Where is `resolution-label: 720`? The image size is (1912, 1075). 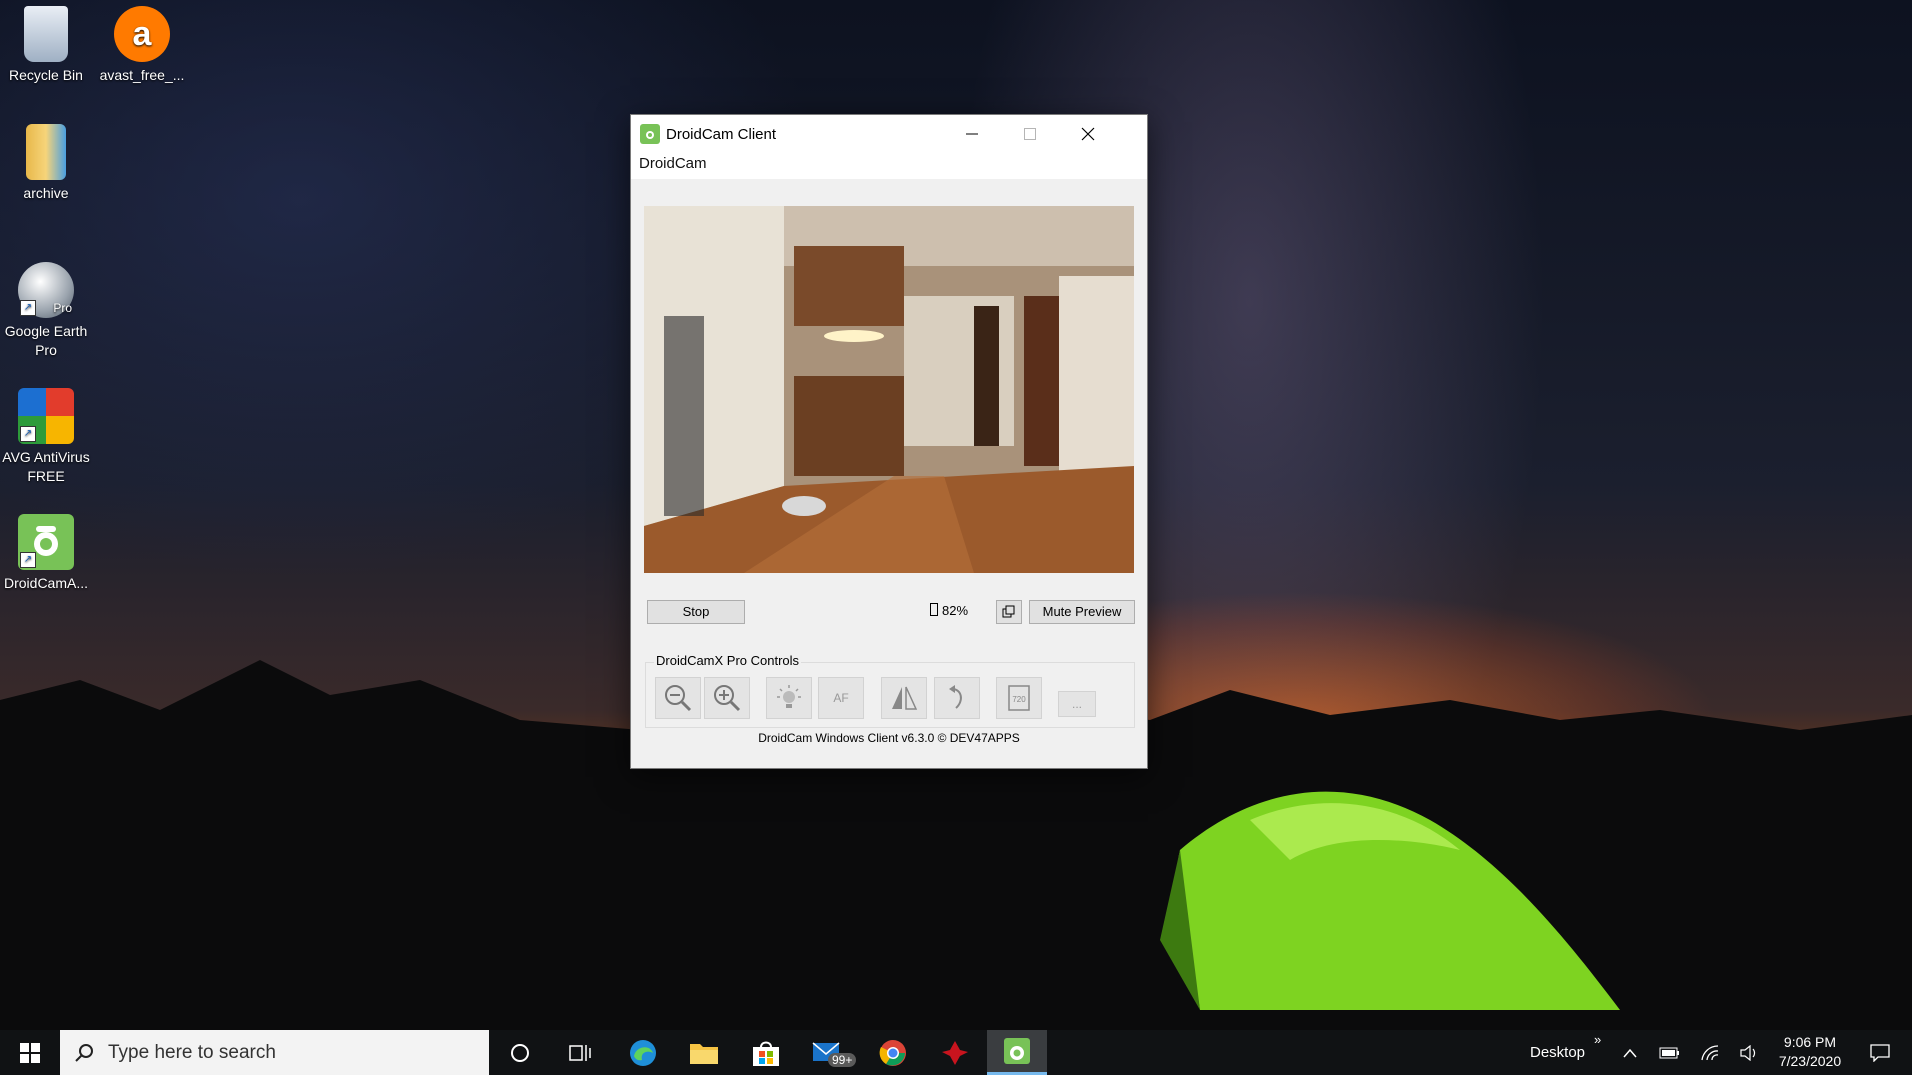
resolution-label: 720 is located at coordinates (1019, 699).